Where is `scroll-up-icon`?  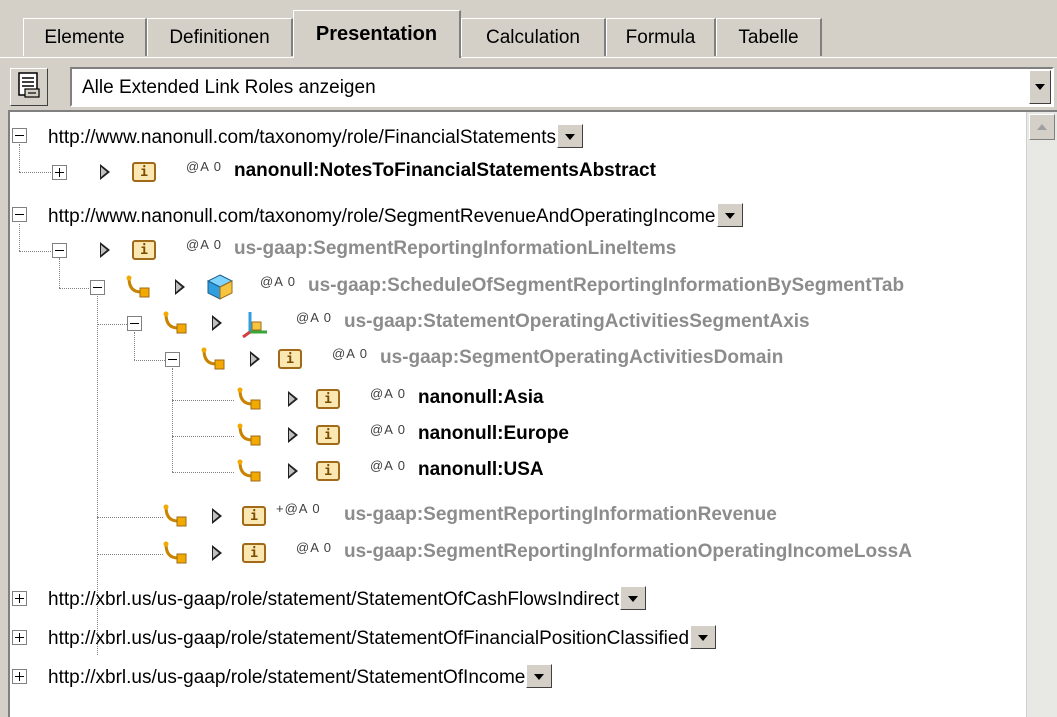 scroll-up-icon is located at coordinates (1042, 127).